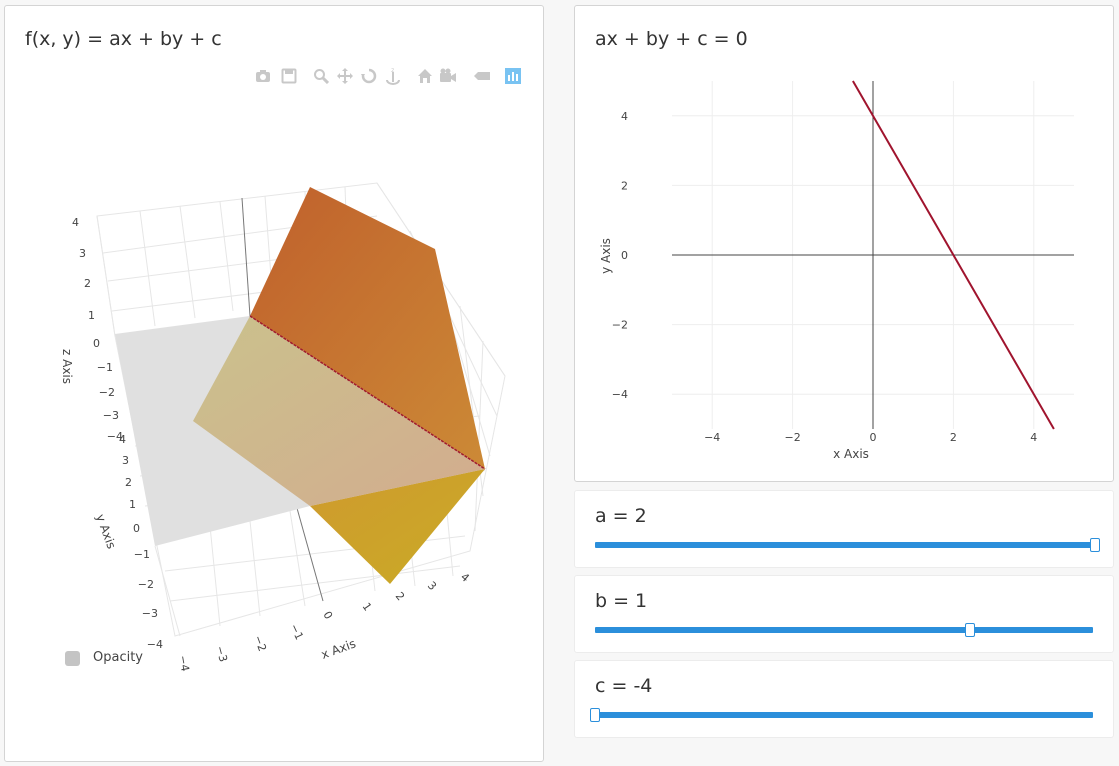  Describe the element at coordinates (296, 632) in the screenshot. I see `x-tick: −1` at that location.